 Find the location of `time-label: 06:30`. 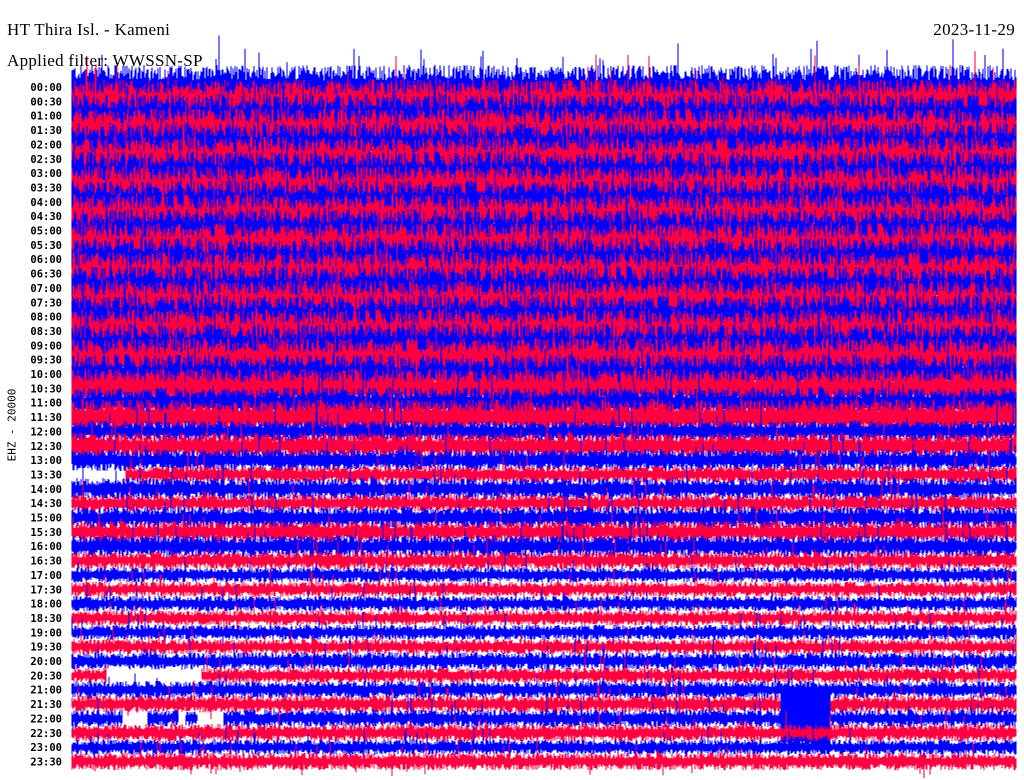

time-label: 06:30 is located at coordinates (46, 275).